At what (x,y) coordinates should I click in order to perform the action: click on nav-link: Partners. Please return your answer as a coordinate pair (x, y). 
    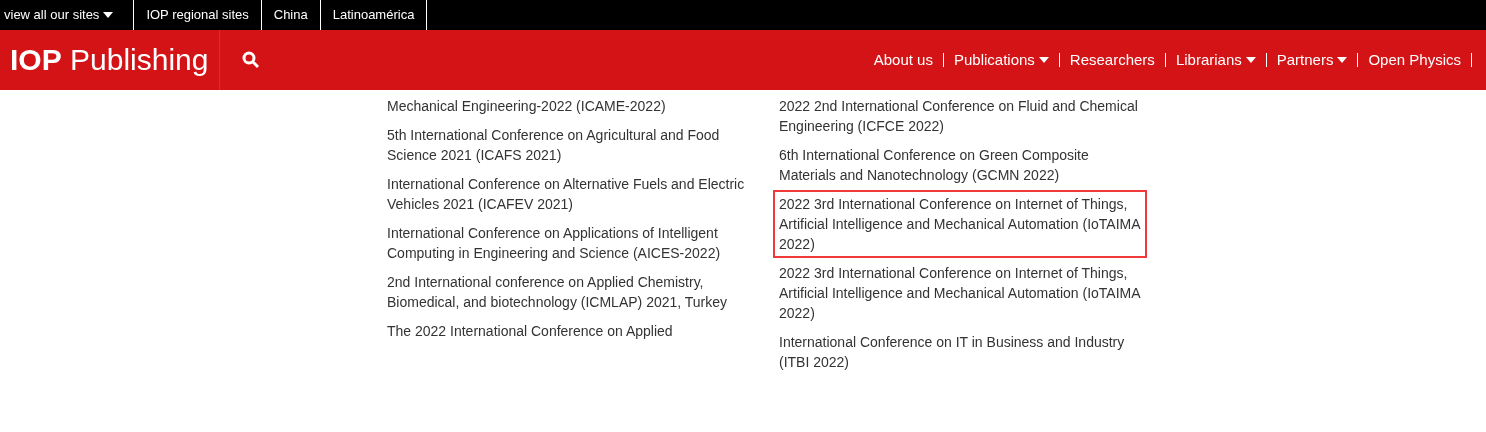
    Looking at the image, I should click on (1312, 60).